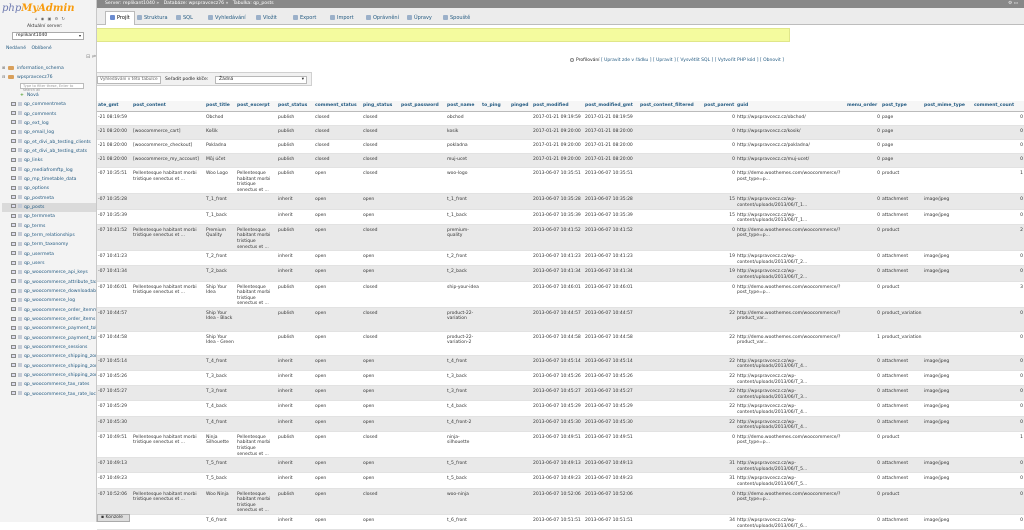 This screenshot has height=530, width=1024. Describe the element at coordinates (16, 48) in the screenshot. I see `recent-tab: Nedávné` at that location.